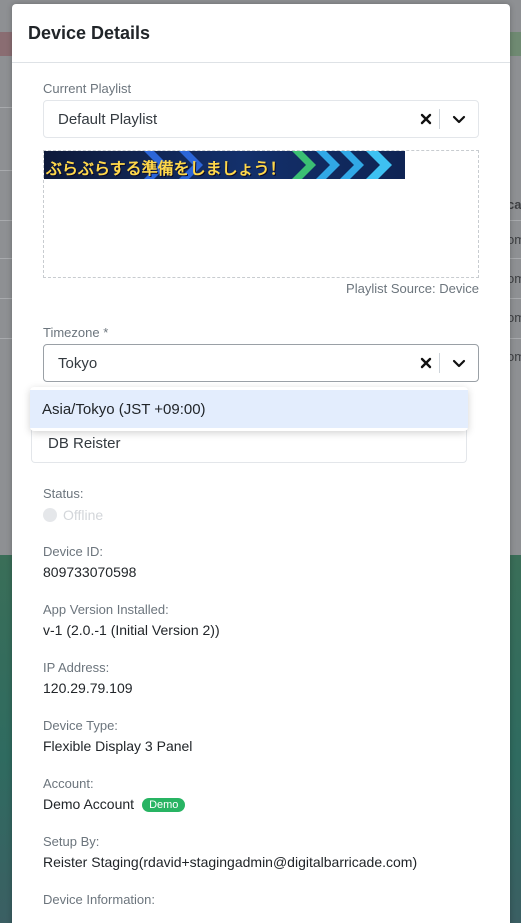 The width and height of the screenshot is (521, 923). I want to click on modal-header: Device Details, so click(261, 33).